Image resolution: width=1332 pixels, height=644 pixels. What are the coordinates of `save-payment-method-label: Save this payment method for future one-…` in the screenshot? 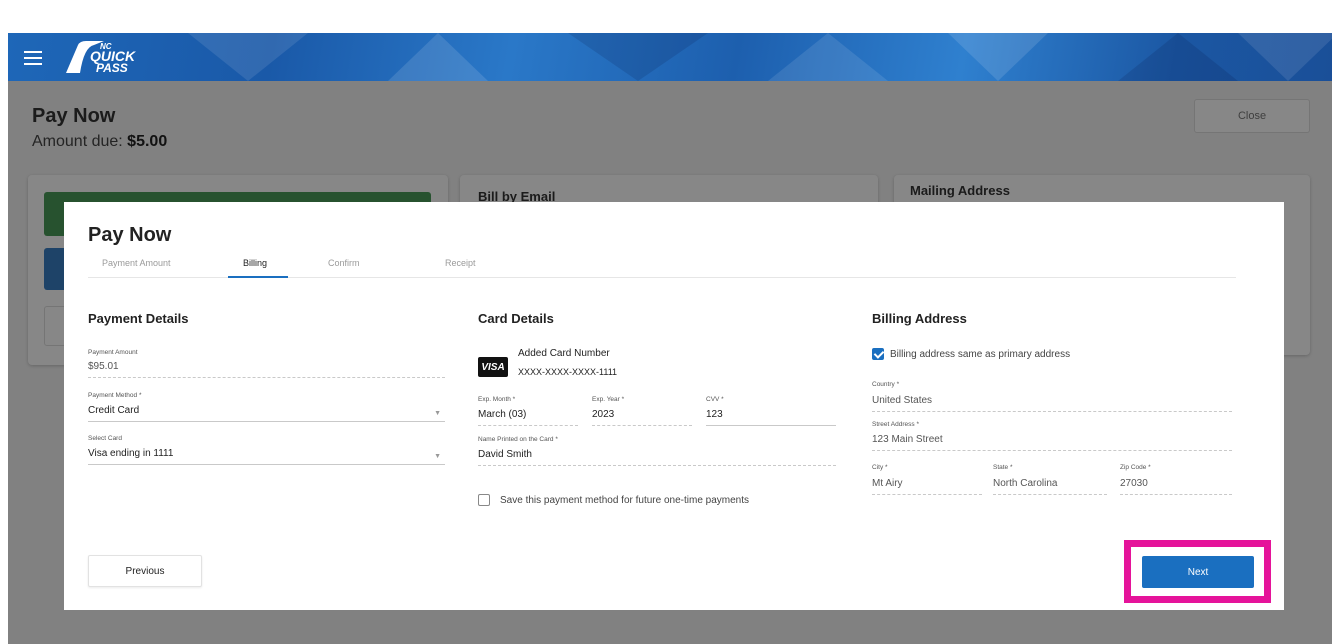 It's located at (625, 500).